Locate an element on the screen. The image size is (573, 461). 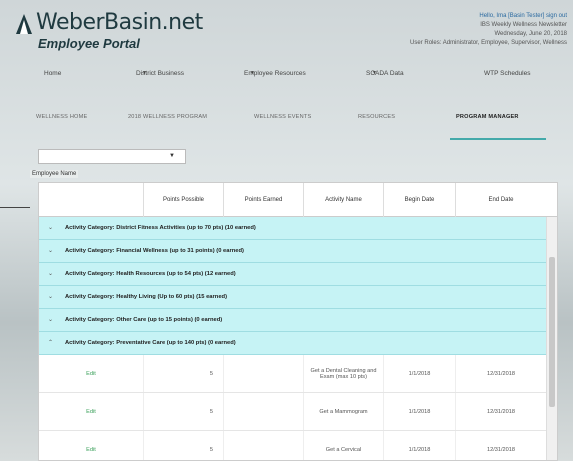
tab-resources: RESOURCES is located at coordinates (376, 117).